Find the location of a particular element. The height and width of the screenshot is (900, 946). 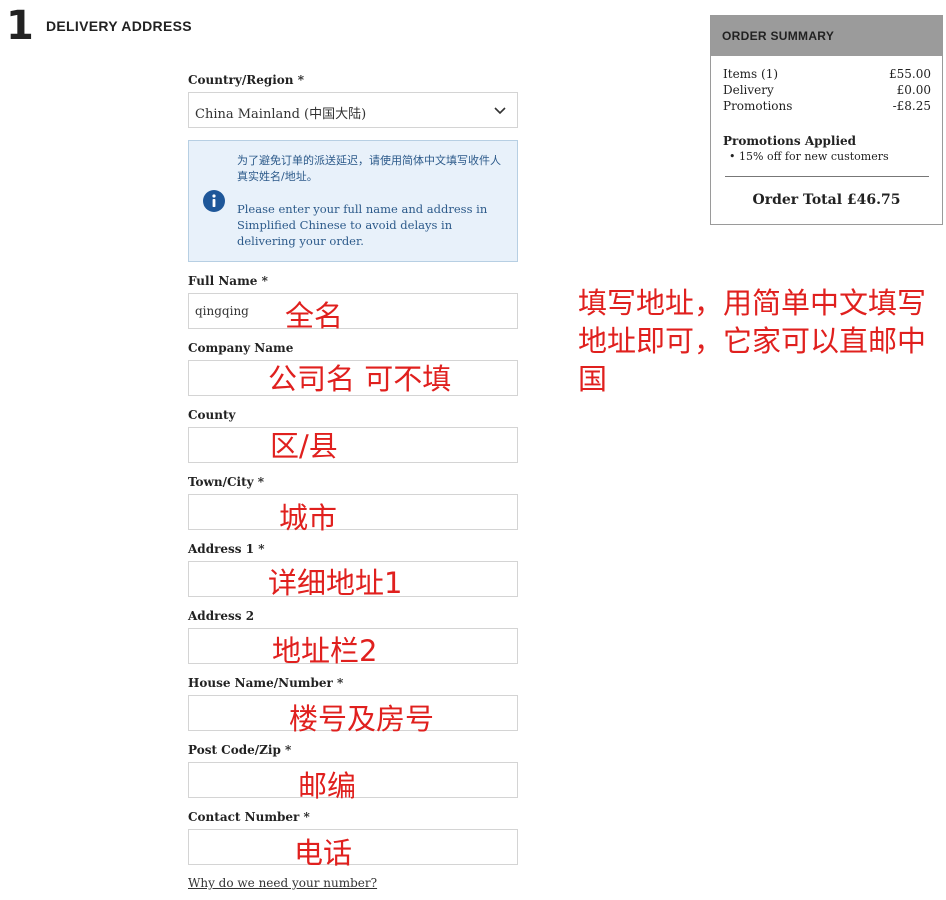

annotation-town: 城市 is located at coordinates (308, 518).